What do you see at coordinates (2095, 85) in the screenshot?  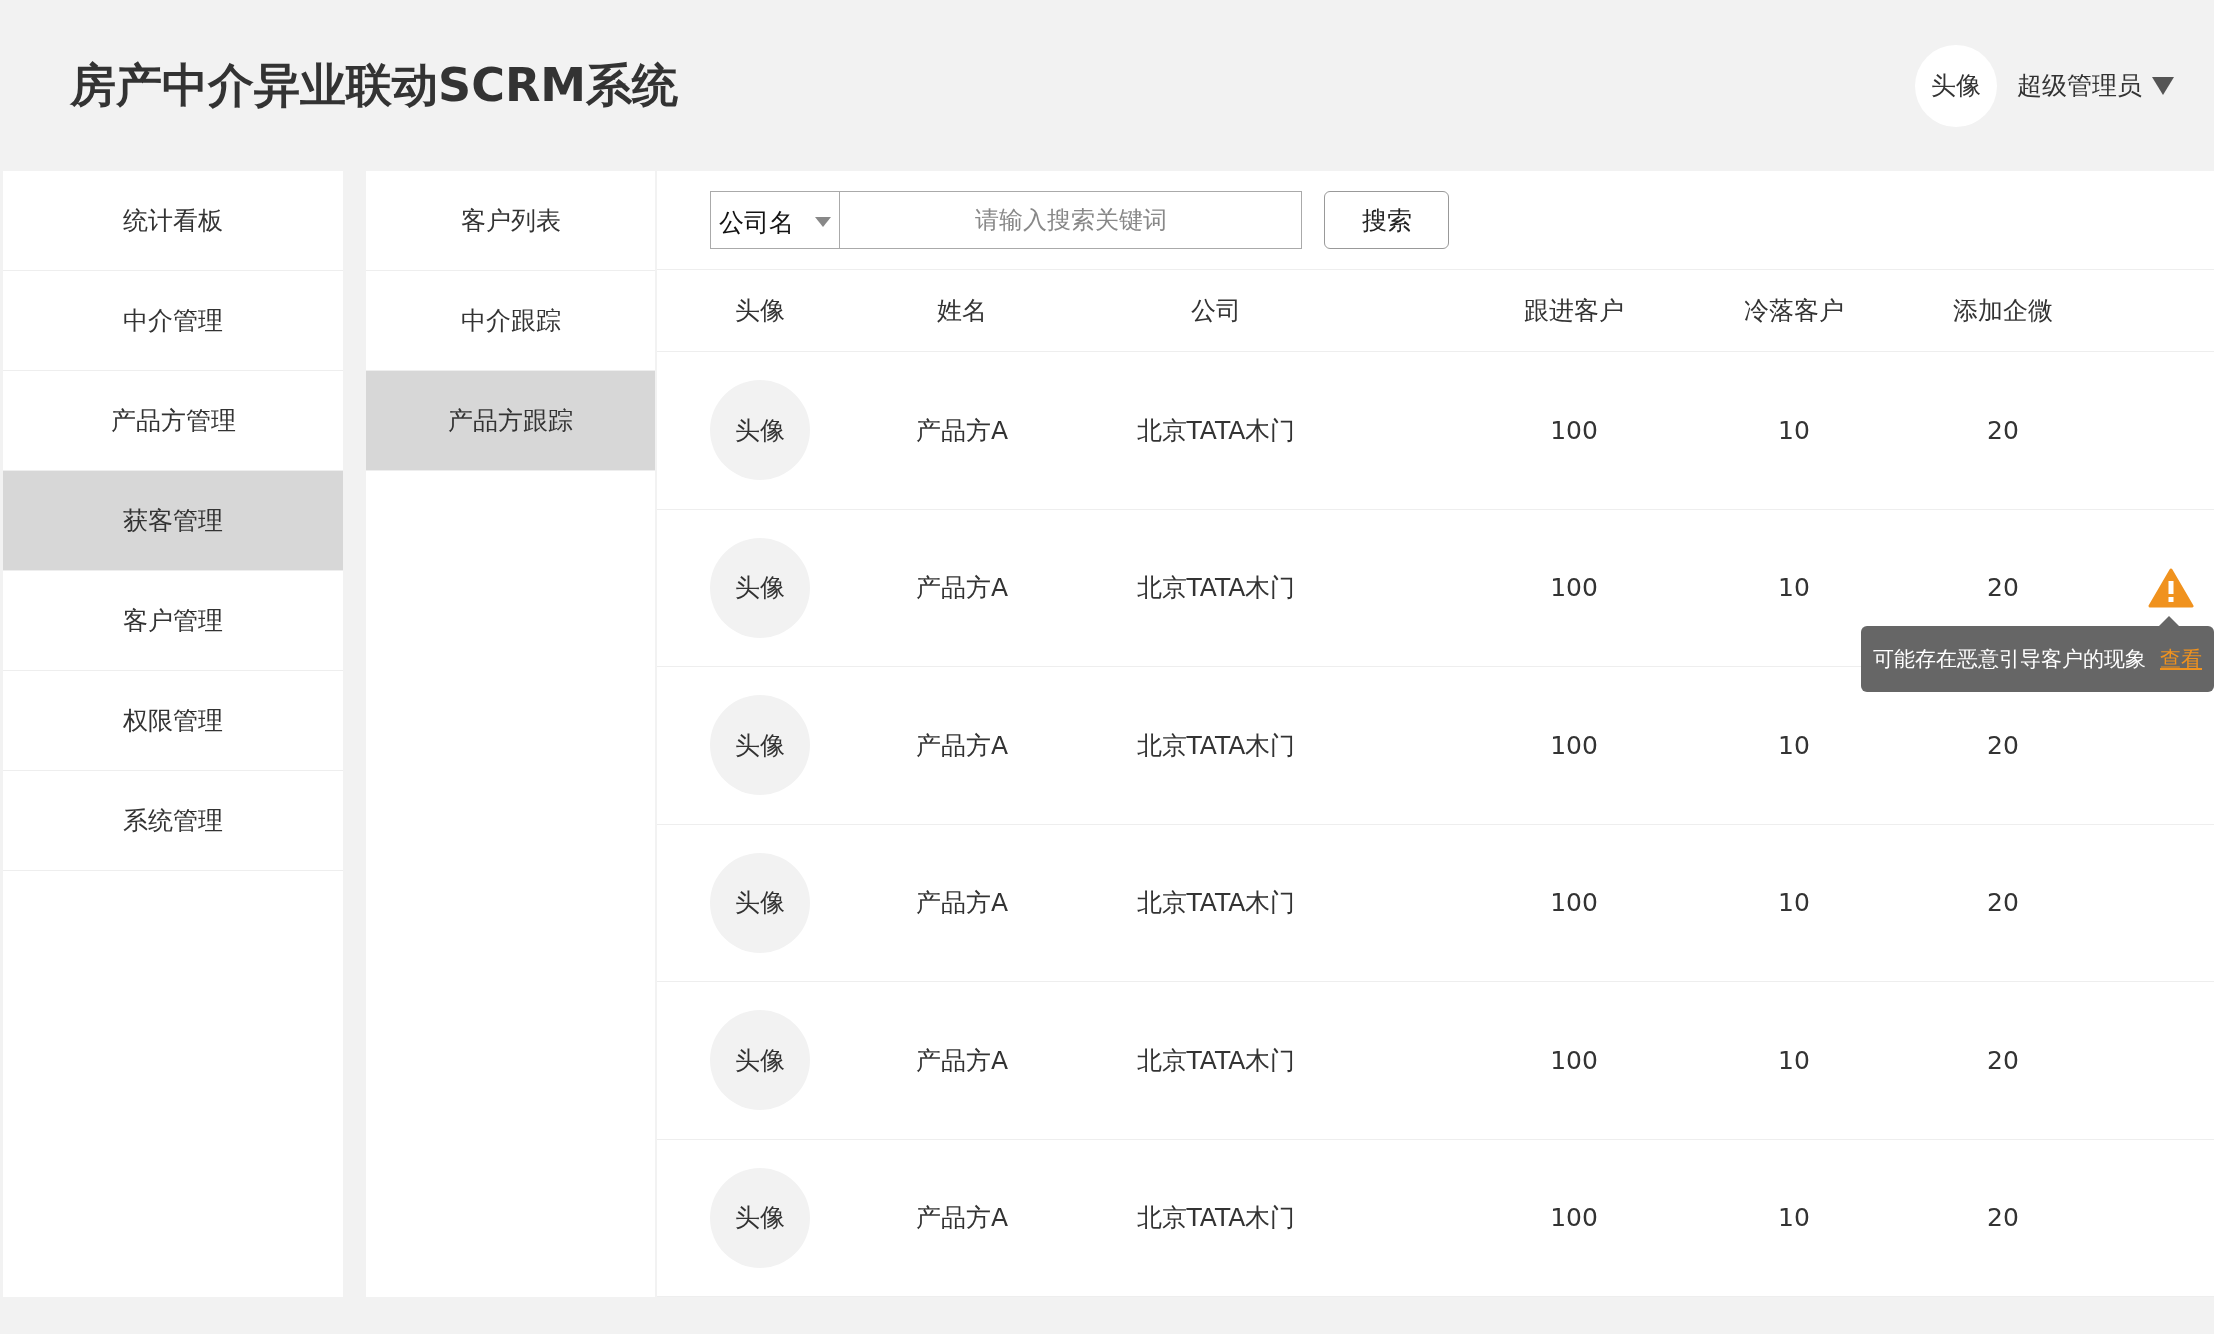 I see `user-menu: 超级管理员` at bounding box center [2095, 85].